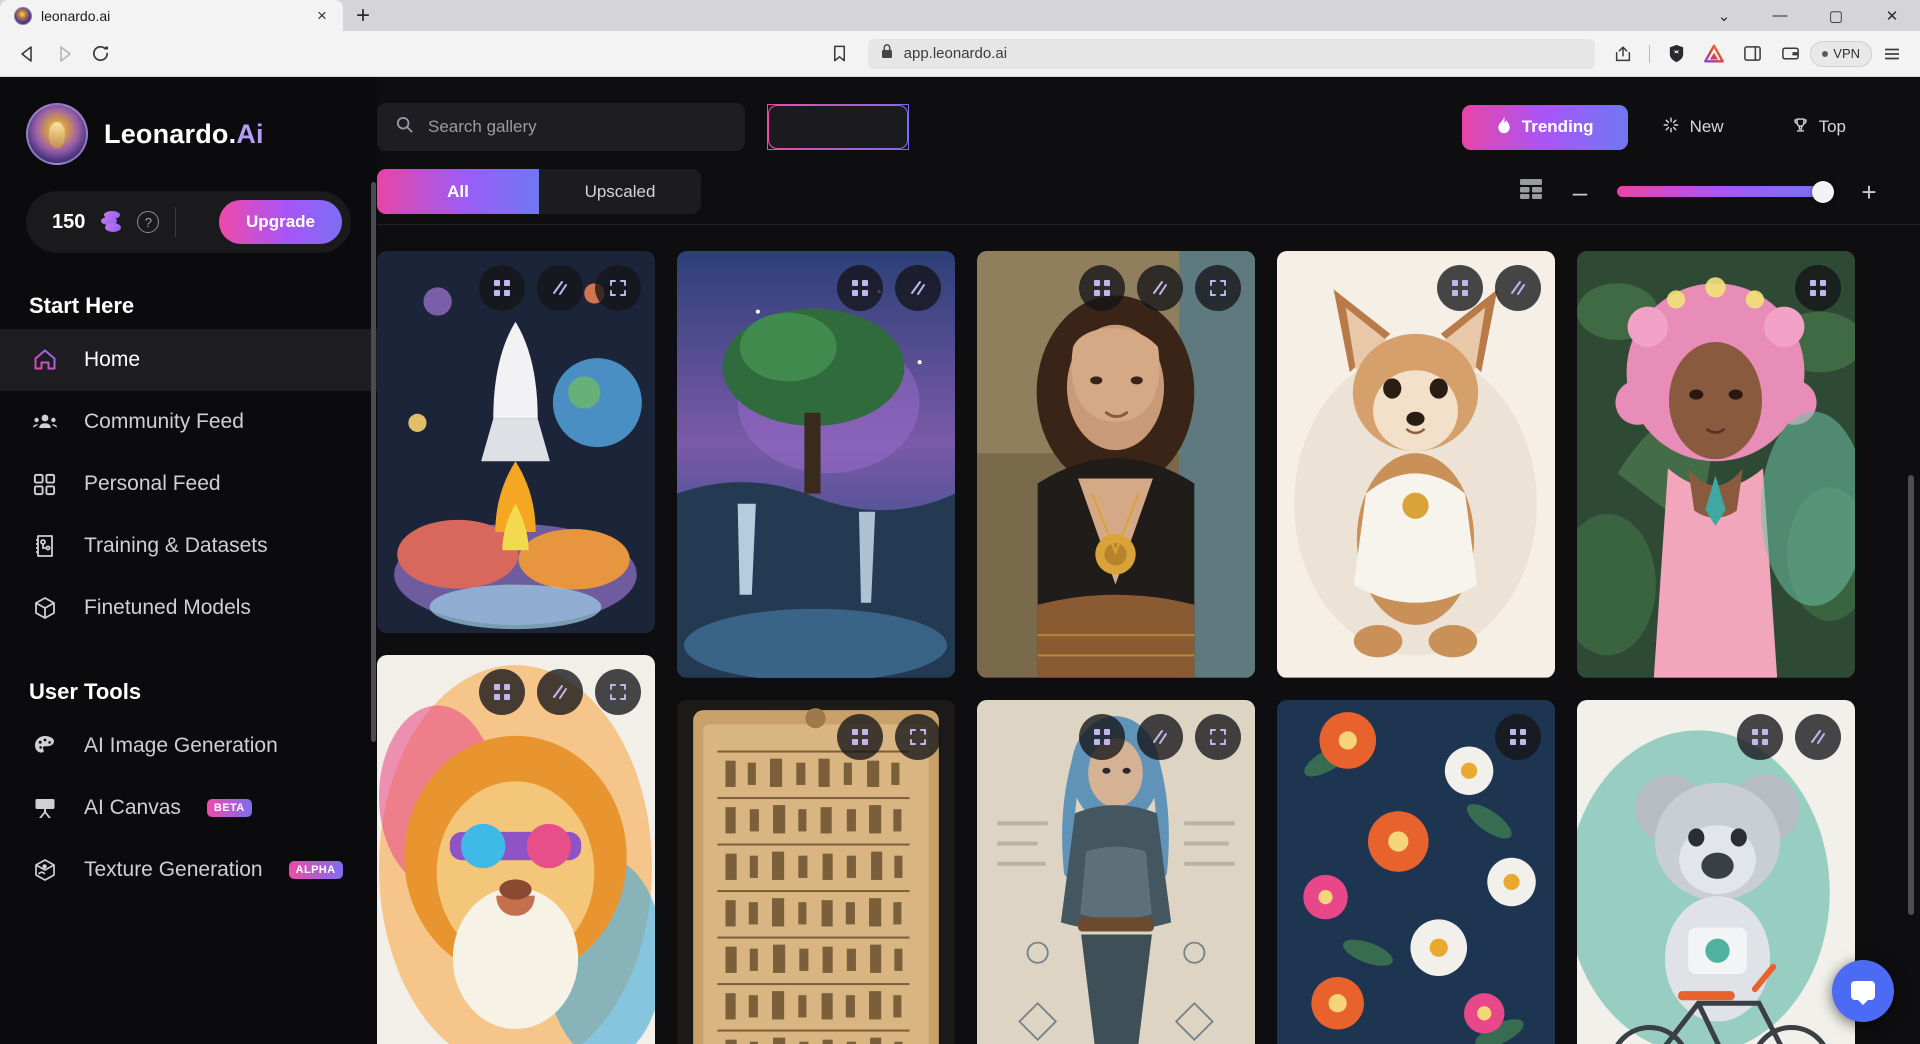 Image resolution: width=1920 pixels, height=1044 pixels. I want to click on sidebar-item-label: Community Feed, so click(164, 421).